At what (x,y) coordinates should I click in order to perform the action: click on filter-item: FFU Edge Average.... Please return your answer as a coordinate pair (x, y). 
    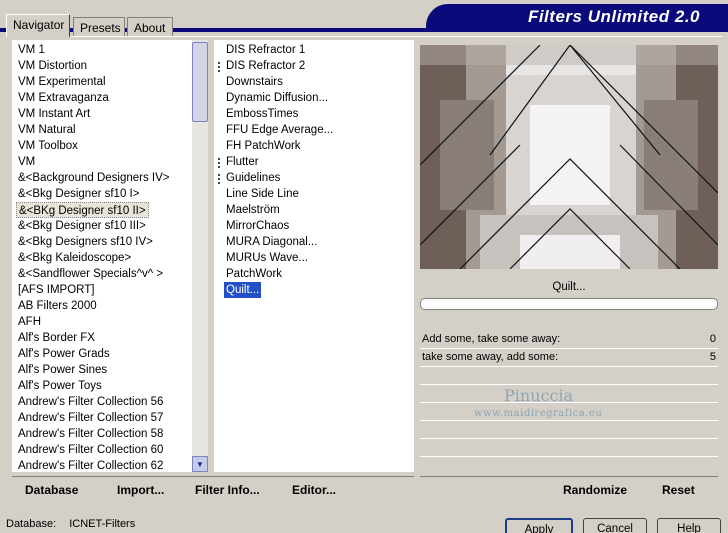
    Looking at the image, I should click on (279, 130).